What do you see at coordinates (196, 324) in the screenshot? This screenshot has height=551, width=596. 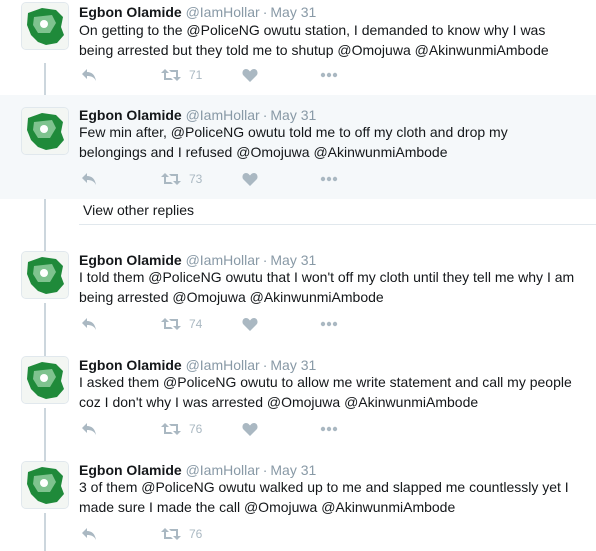 I see `retweet-count: 74` at bounding box center [196, 324].